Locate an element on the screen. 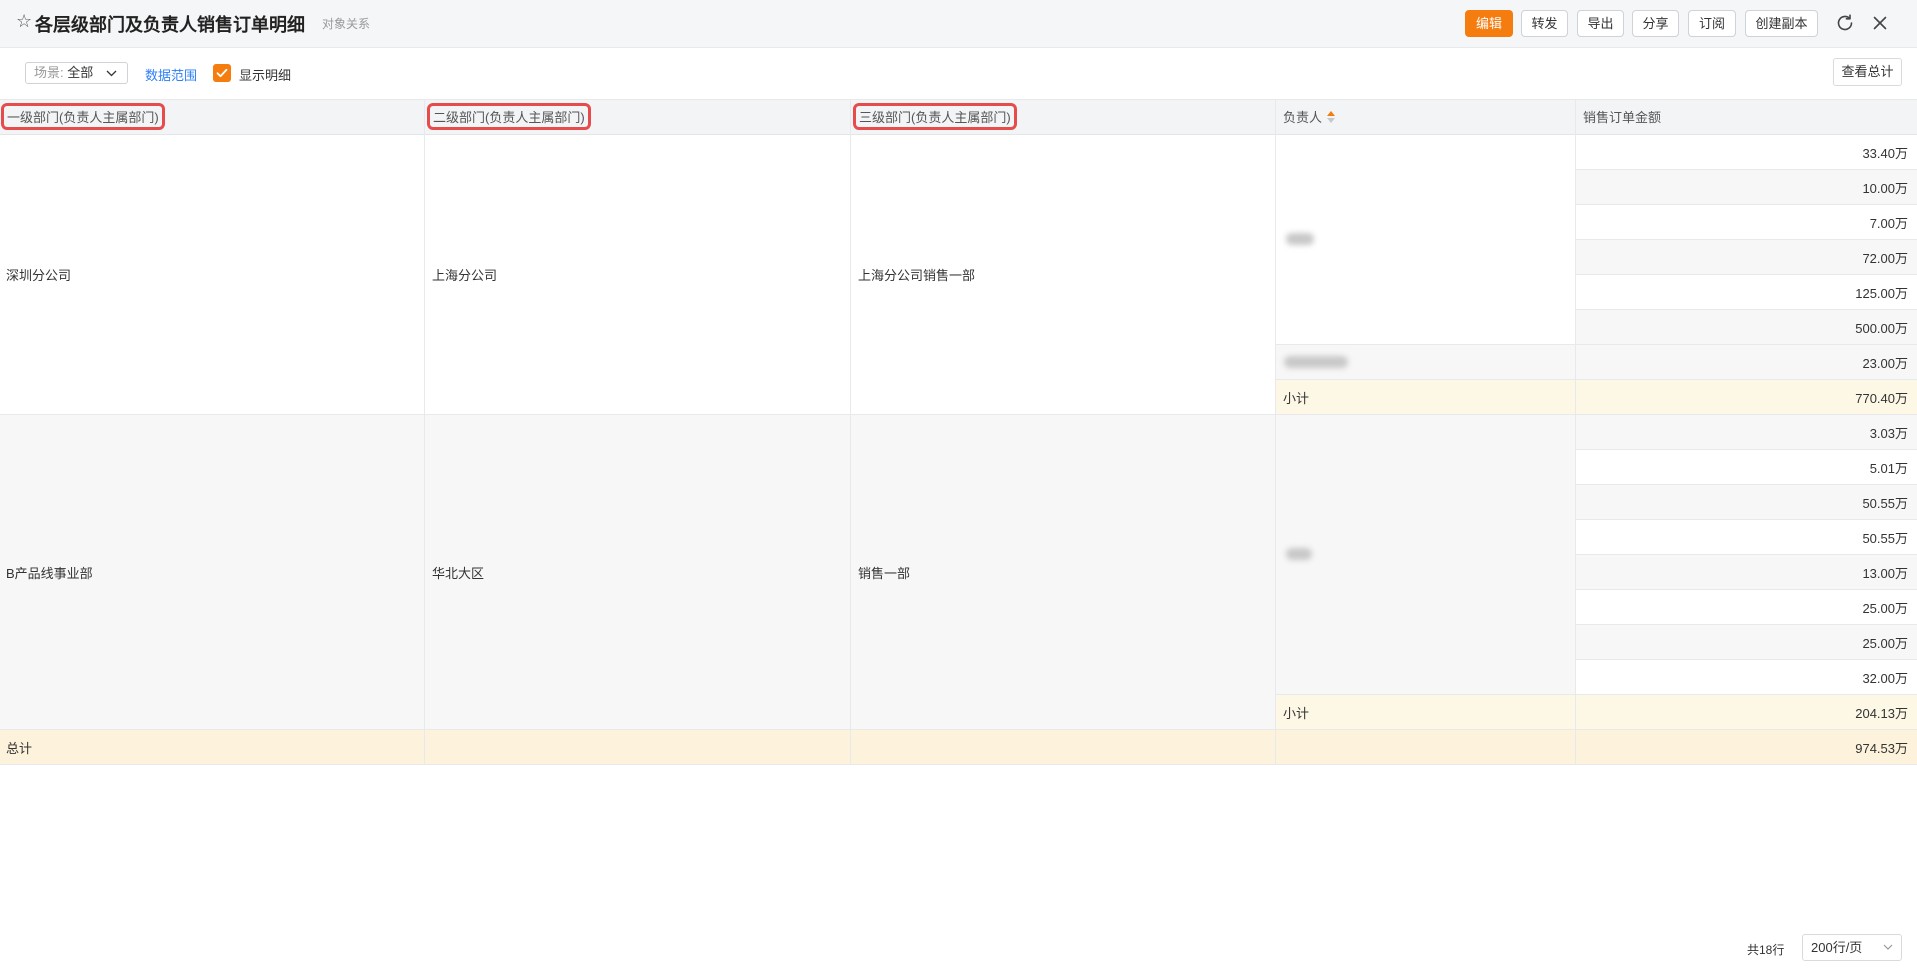 Image resolution: width=1917 pixels, height=968 pixels. level1-cell: B产品线事业部 is located at coordinates (212, 572).